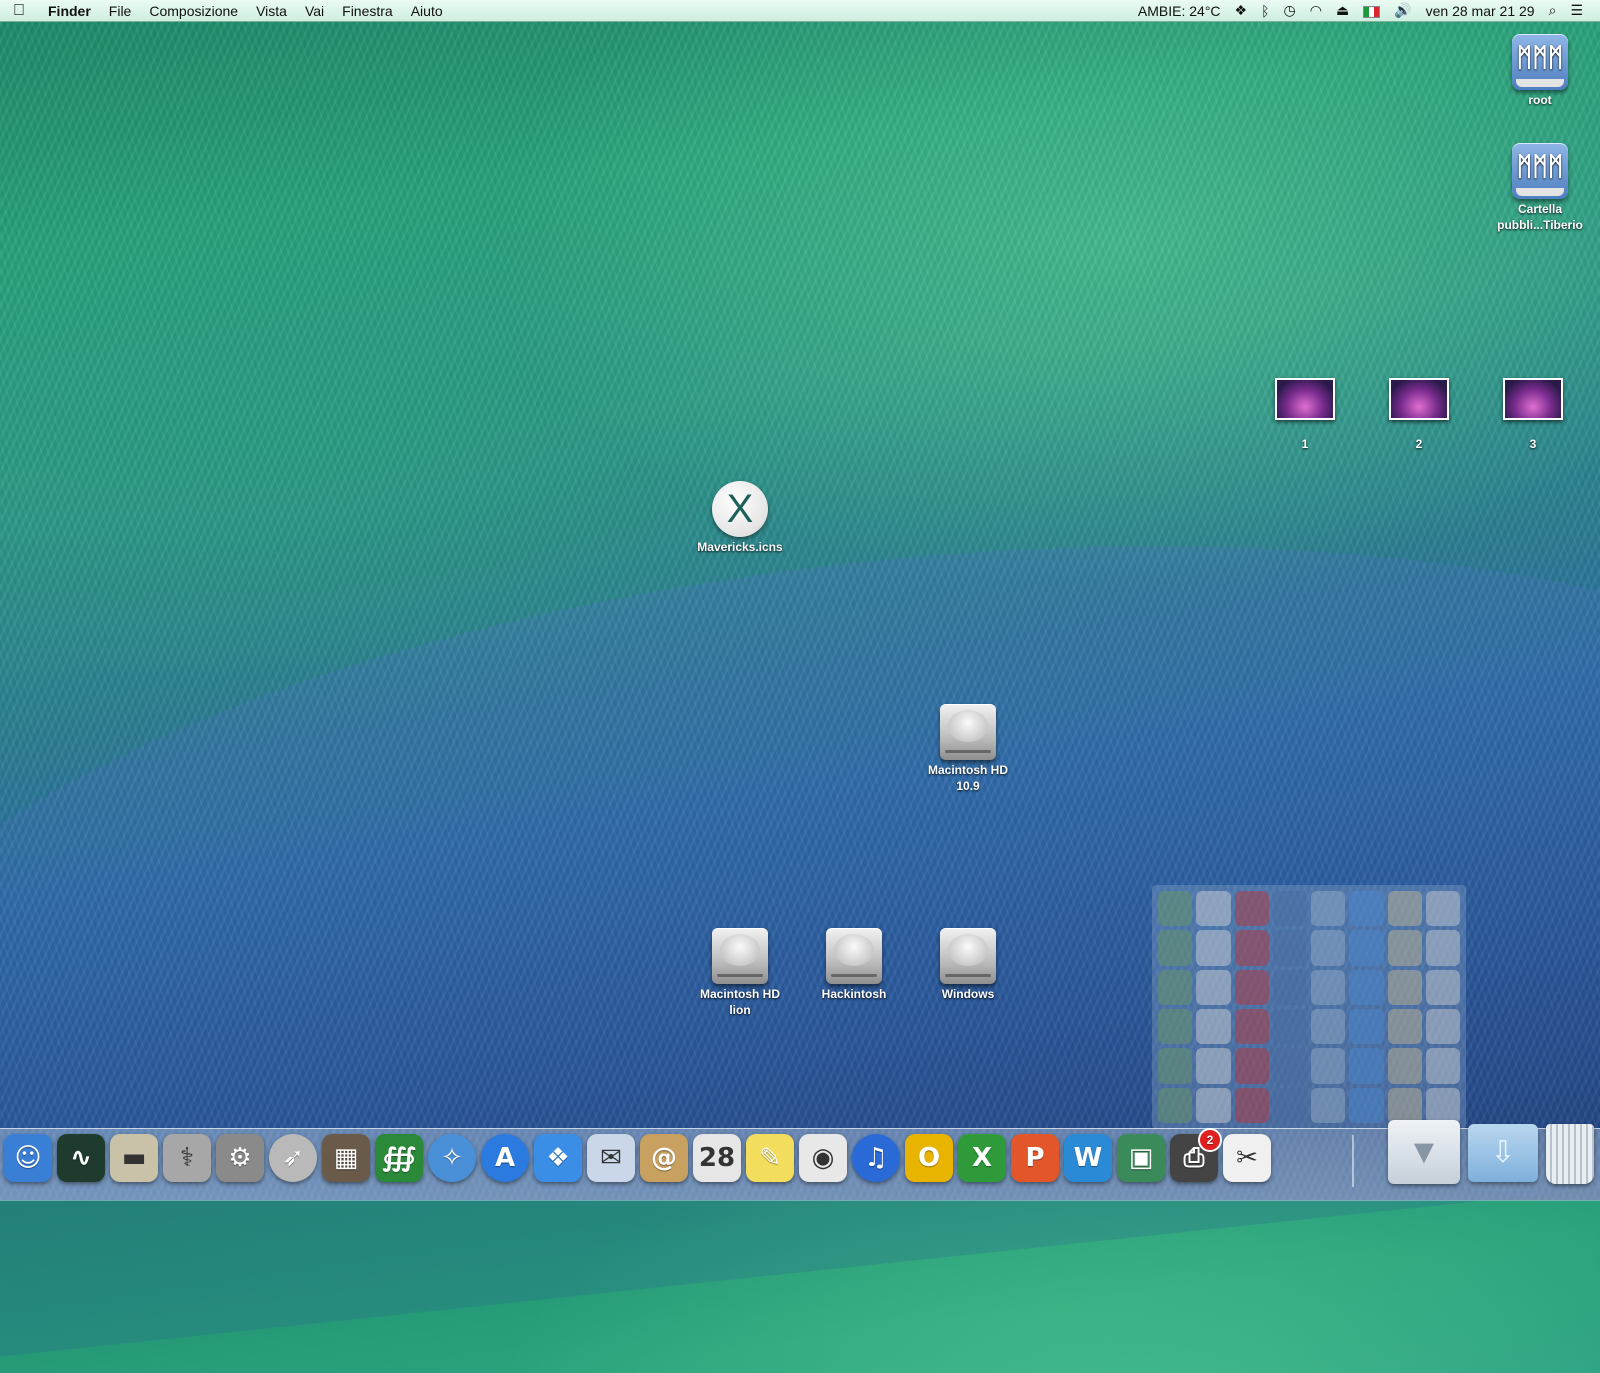 Image resolution: width=1600 pixels, height=1373 pixels. Describe the element at coordinates (968, 749) in the screenshot. I see `drive-macintosh-hd-10-9: Macintosh HD 10.9` at that location.